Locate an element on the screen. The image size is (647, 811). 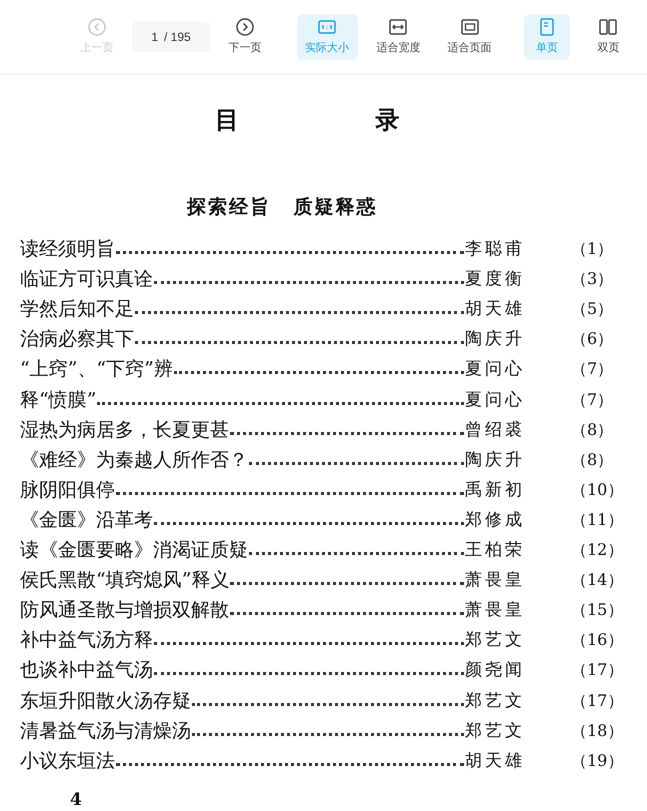
entry-author: 李聪甫 is located at coordinates (495, 250).